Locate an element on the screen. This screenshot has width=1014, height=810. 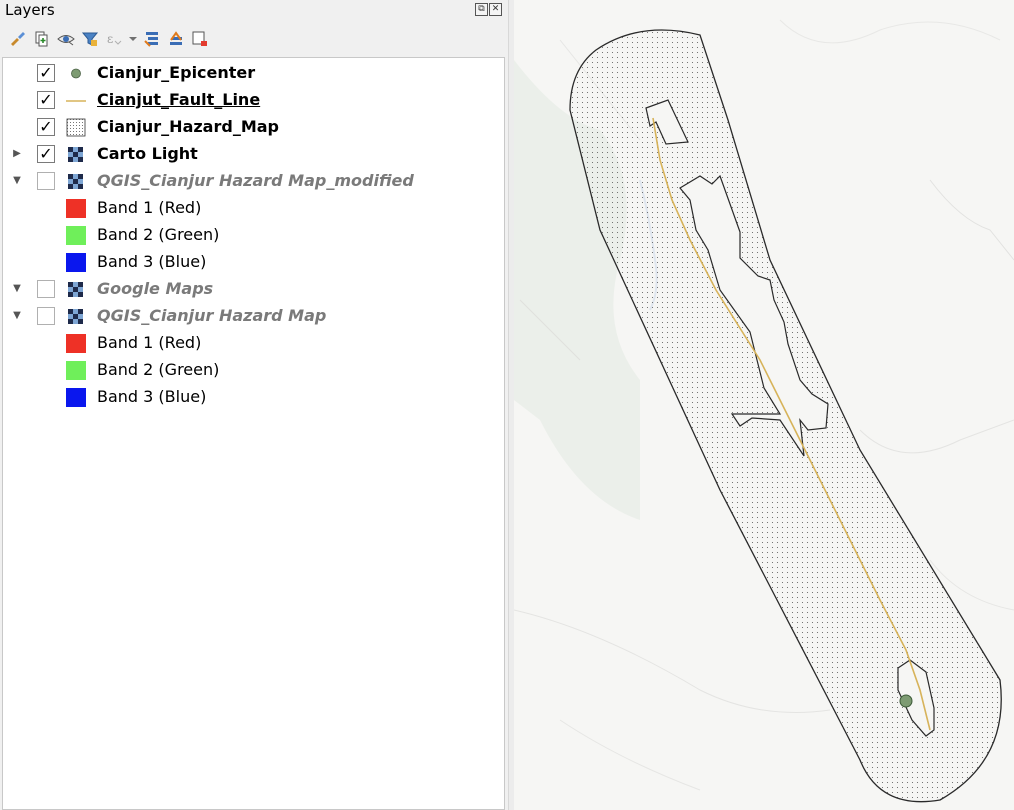
layer-row-google-maps: ▼ Google Maps is located at coordinates (253, 289).